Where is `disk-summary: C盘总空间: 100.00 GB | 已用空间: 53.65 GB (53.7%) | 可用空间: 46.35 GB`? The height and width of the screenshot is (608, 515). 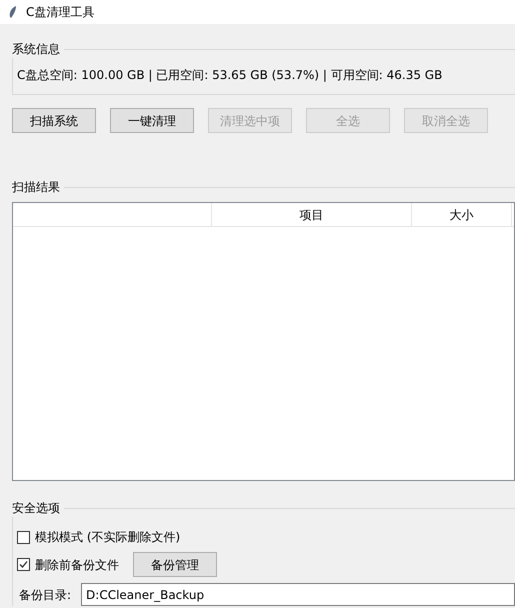
disk-summary: C盘总空间: 100.00 GB | 已用空间: 53.65 GB (53.7%) | 可用空间: 46.35 GB is located at coordinates (229, 75).